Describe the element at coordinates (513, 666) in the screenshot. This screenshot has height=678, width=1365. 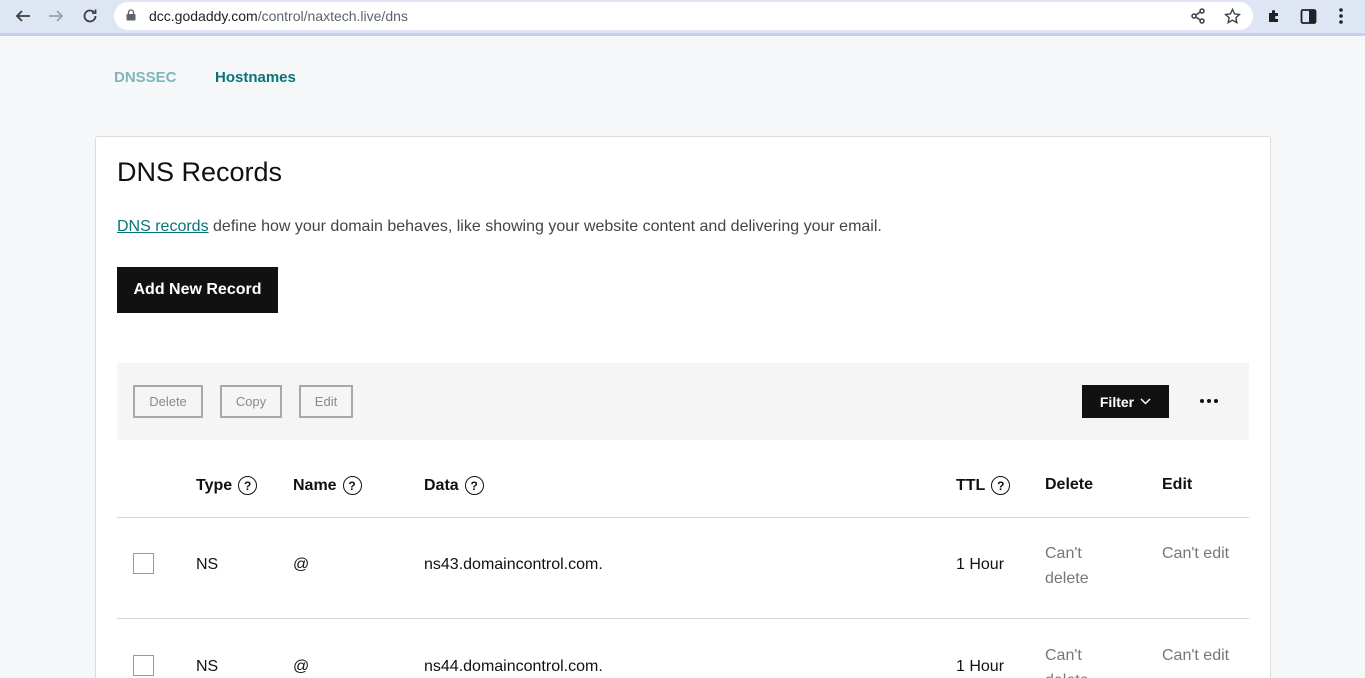
I see `row-data: ns44.domaincontrol.com.` at that location.